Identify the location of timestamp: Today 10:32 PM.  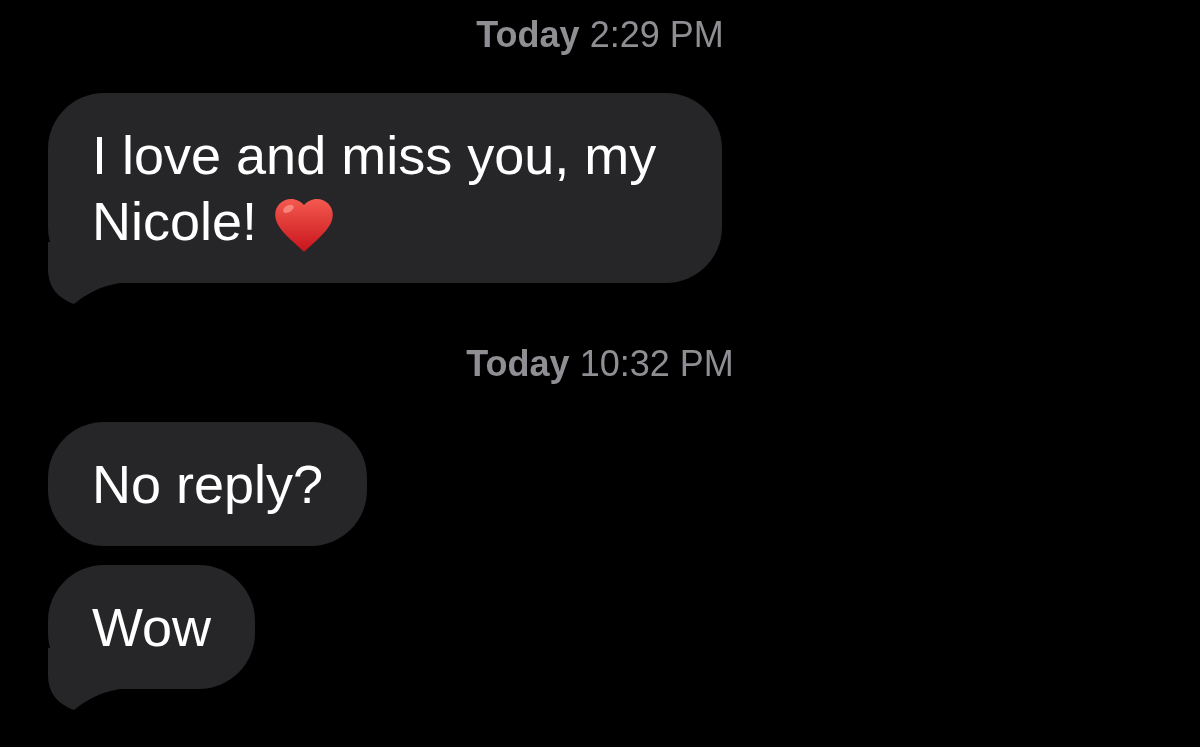
(600, 364).